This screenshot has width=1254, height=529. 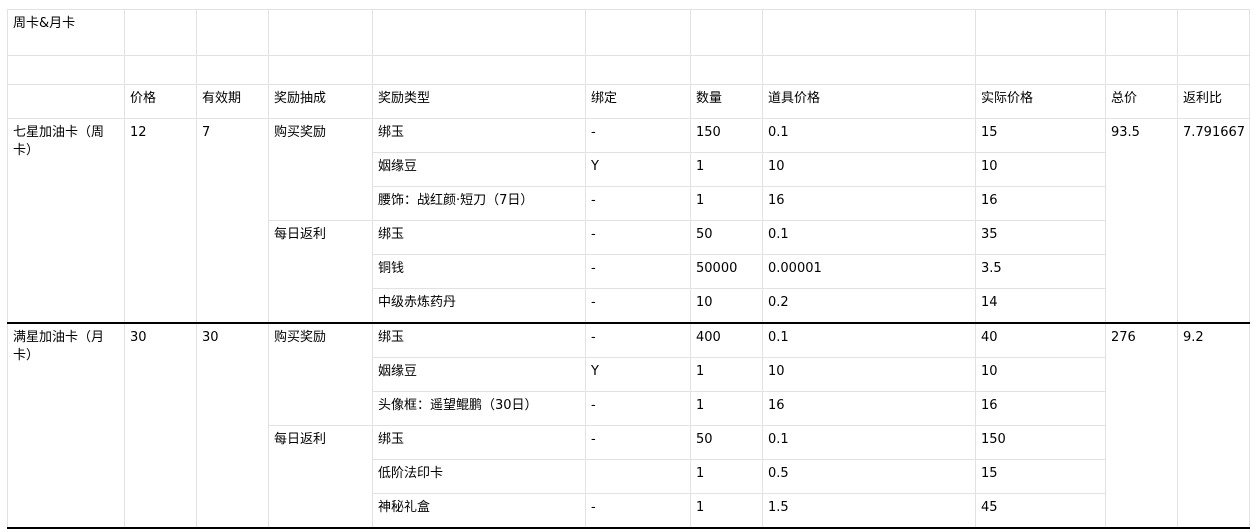 What do you see at coordinates (1213, 221) in the screenshot?
I see `rebate-ratio: 7.791667` at bounding box center [1213, 221].